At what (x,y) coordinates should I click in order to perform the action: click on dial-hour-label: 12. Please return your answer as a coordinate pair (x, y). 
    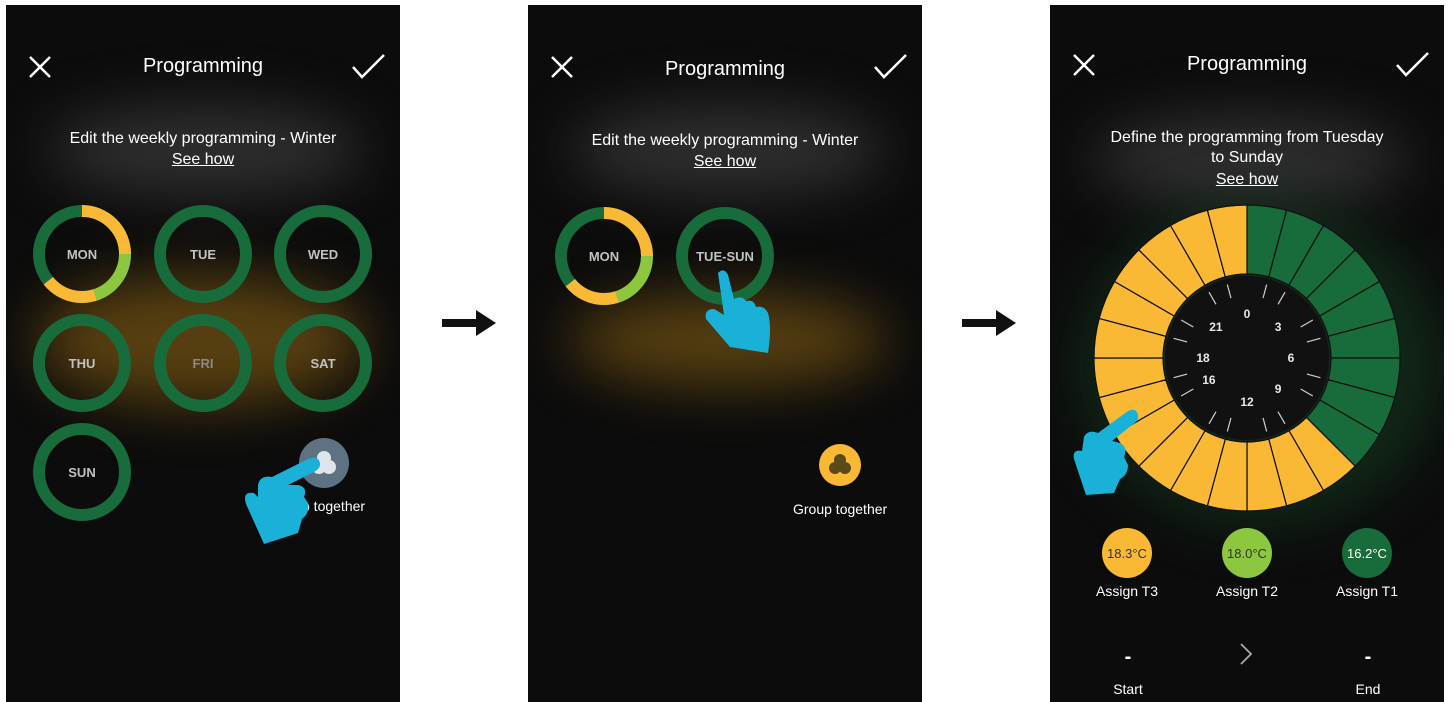
    Looking at the image, I should click on (1247, 402).